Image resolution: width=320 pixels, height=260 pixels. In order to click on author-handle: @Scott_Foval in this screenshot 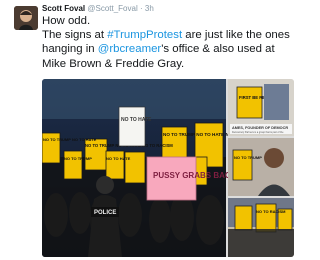, I will do `click(112, 8)`.